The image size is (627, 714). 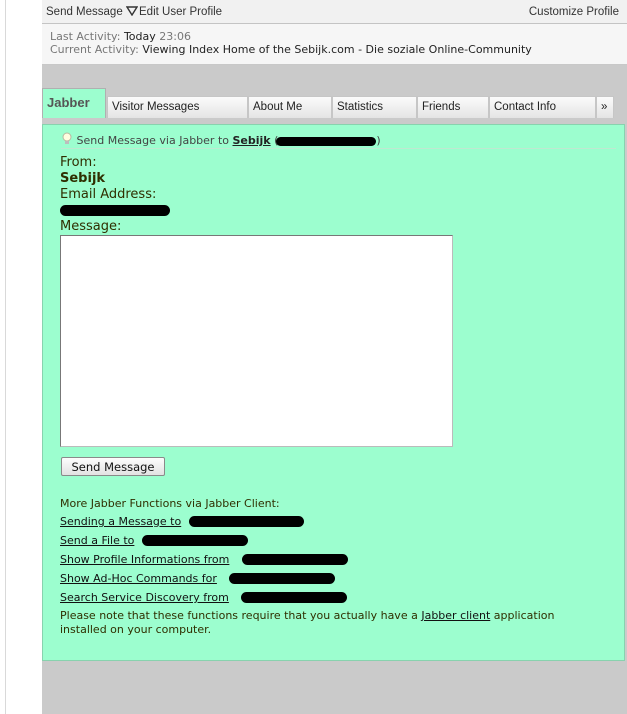 What do you see at coordinates (605, 107) in the screenshot?
I see `tab-more: »` at bounding box center [605, 107].